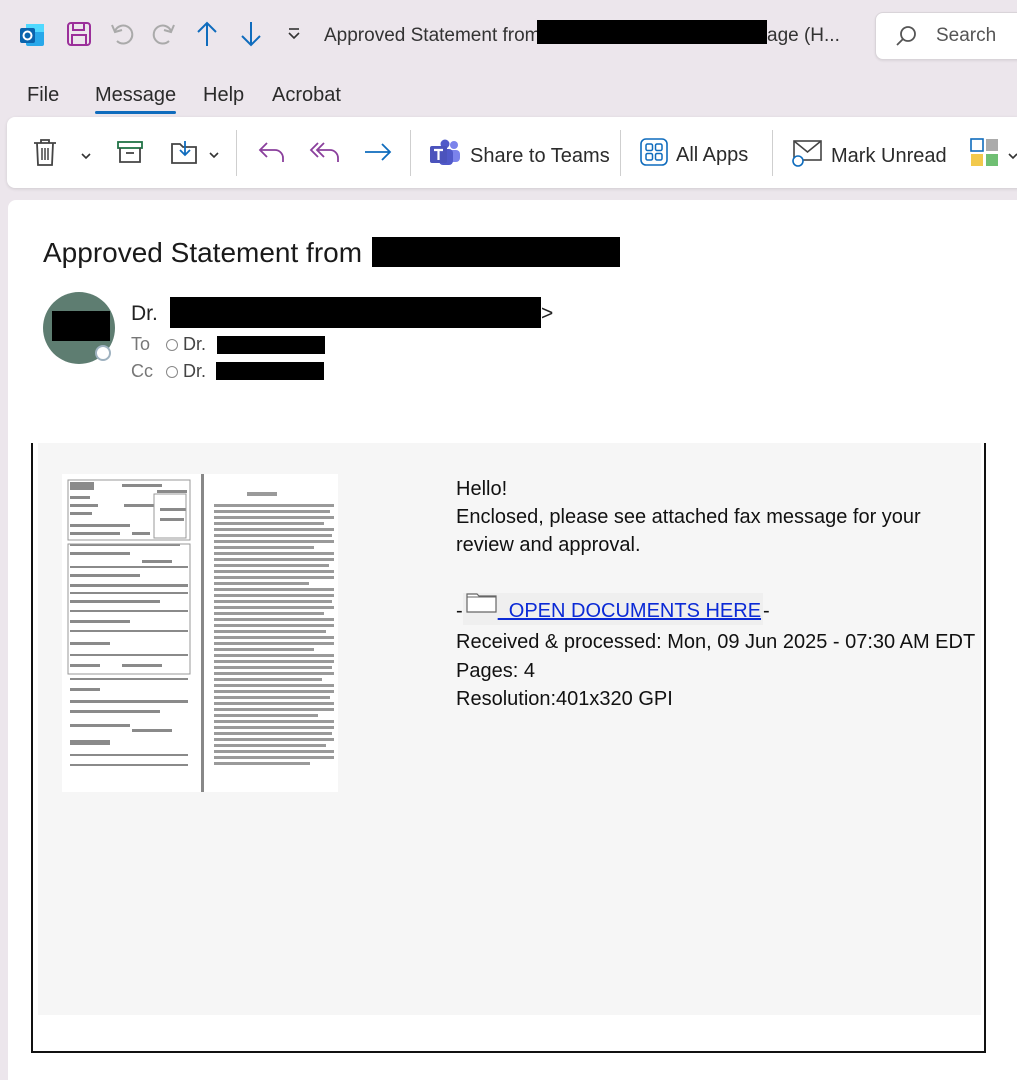  I want to click on mark-unread-button: Mark Unread, so click(869, 156).